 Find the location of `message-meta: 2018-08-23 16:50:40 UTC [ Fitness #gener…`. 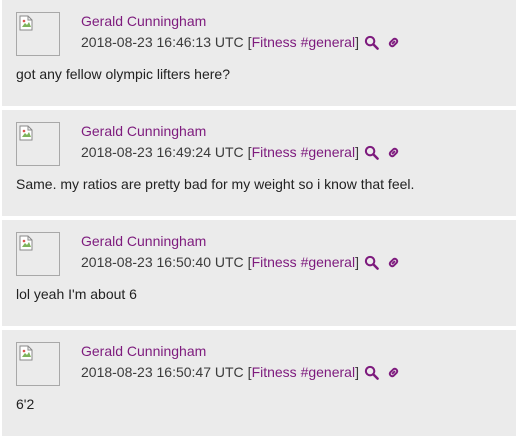

message-meta: 2018-08-23 16:50:40 UTC [ Fitness #gener… is located at coordinates (242, 262).